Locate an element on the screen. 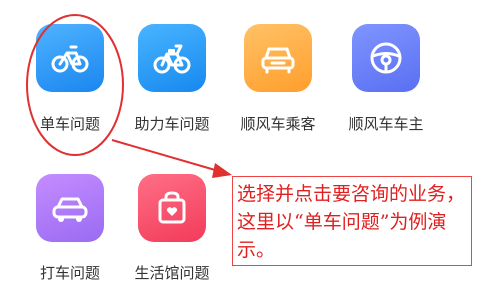  bicycle-icon is located at coordinates (70, 59).